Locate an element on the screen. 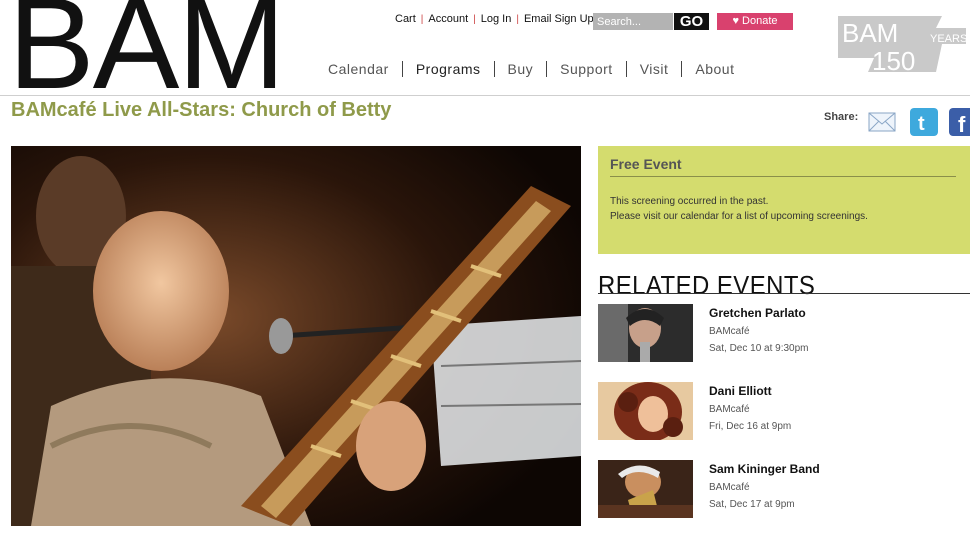 This screenshot has height=536, width=970. nav-calendar: Calendar is located at coordinates (358, 69).